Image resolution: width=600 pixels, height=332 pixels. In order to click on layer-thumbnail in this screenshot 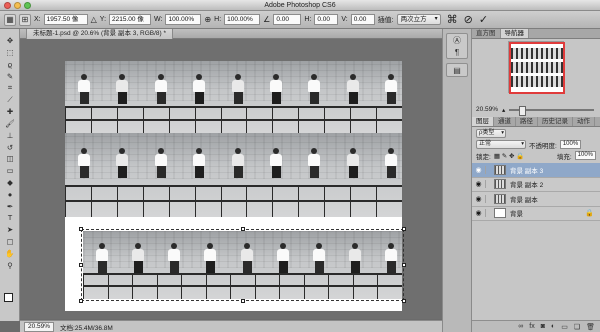, I will do `click(500, 213)`.